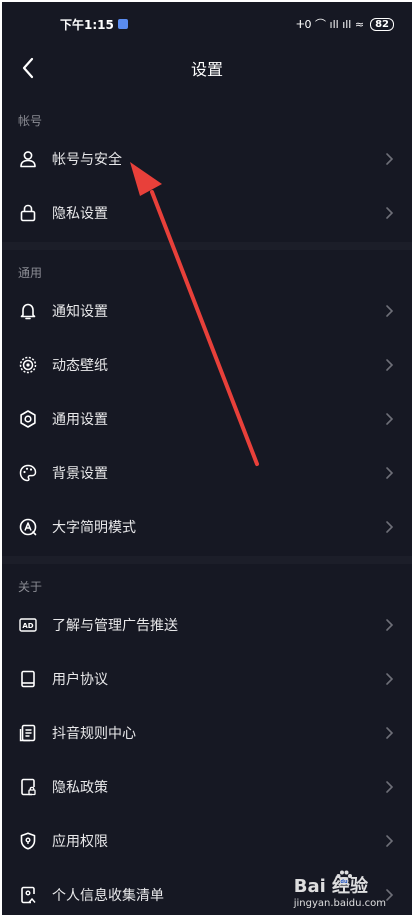 This screenshot has height=917, width=414. What do you see at coordinates (207, 527) in the screenshot?
I see `settings-item-large-font-mode: 大字简明模式` at bounding box center [207, 527].